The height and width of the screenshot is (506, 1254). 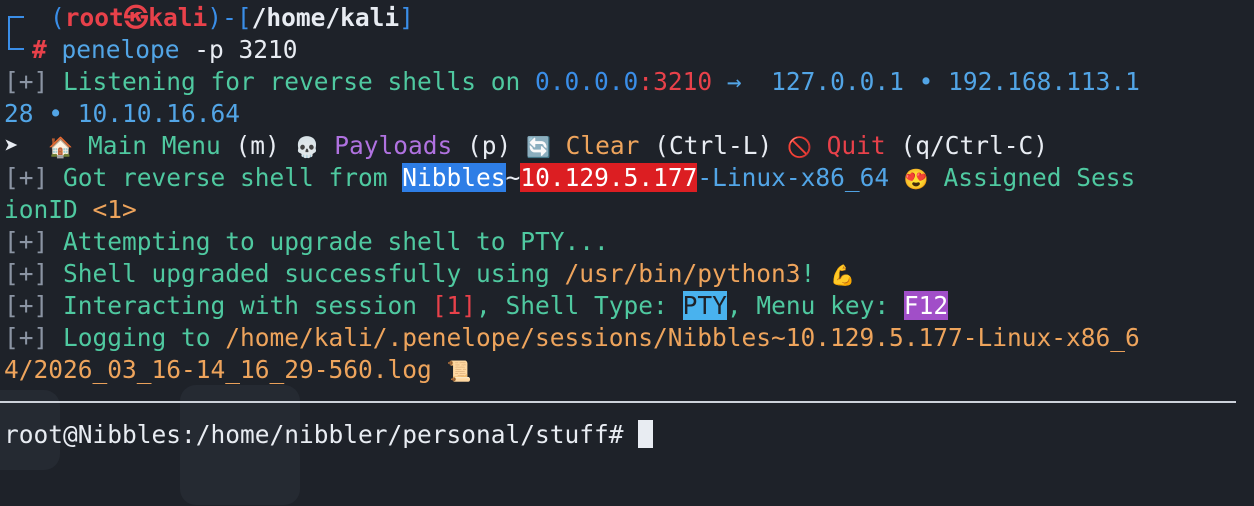 I want to click on tilde: ~, so click(x=513, y=177).